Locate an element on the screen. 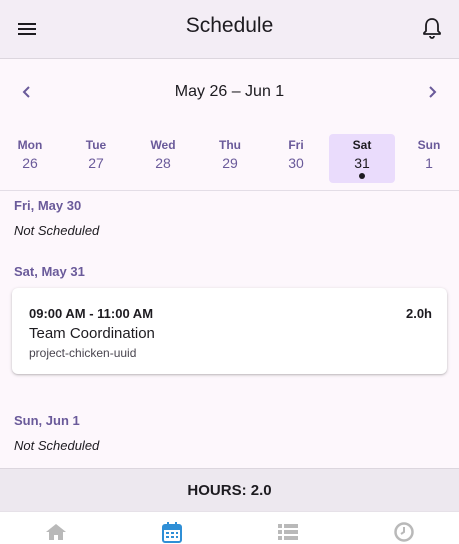  clock-icon is located at coordinates (404, 532).